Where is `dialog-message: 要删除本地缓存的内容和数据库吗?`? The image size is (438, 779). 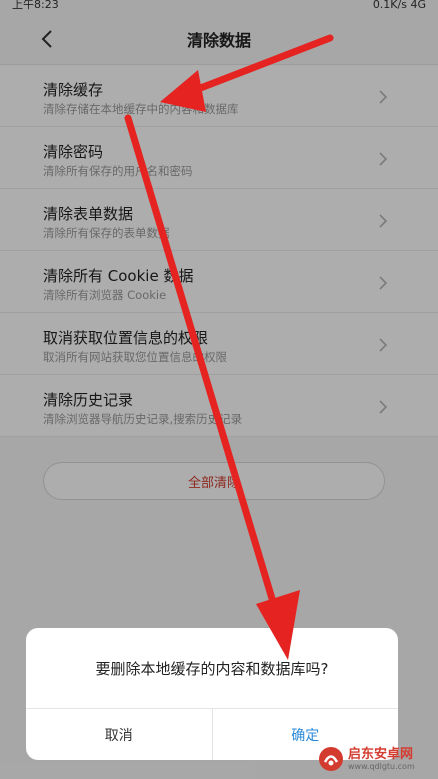
dialog-message: 要删除本地缓存的内容和数据库吗? is located at coordinates (212, 668).